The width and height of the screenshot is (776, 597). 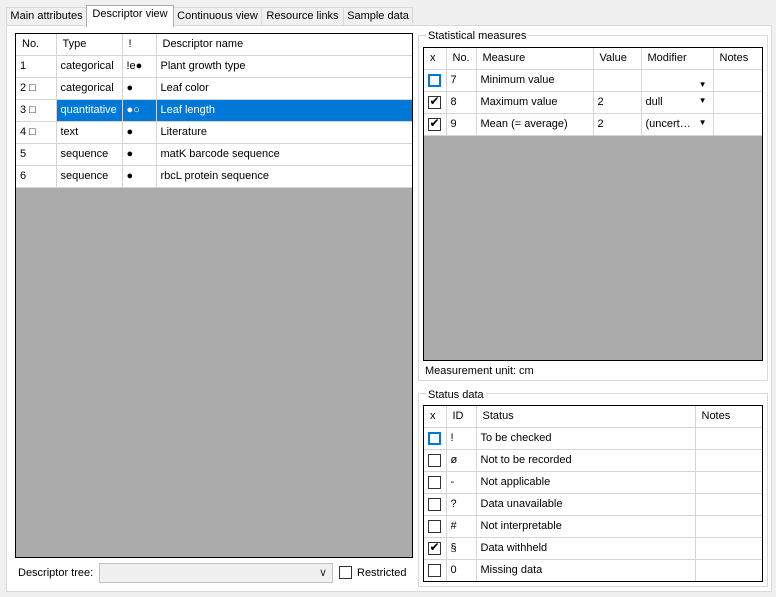 I want to click on restricted-checkbox, so click(x=345, y=572).